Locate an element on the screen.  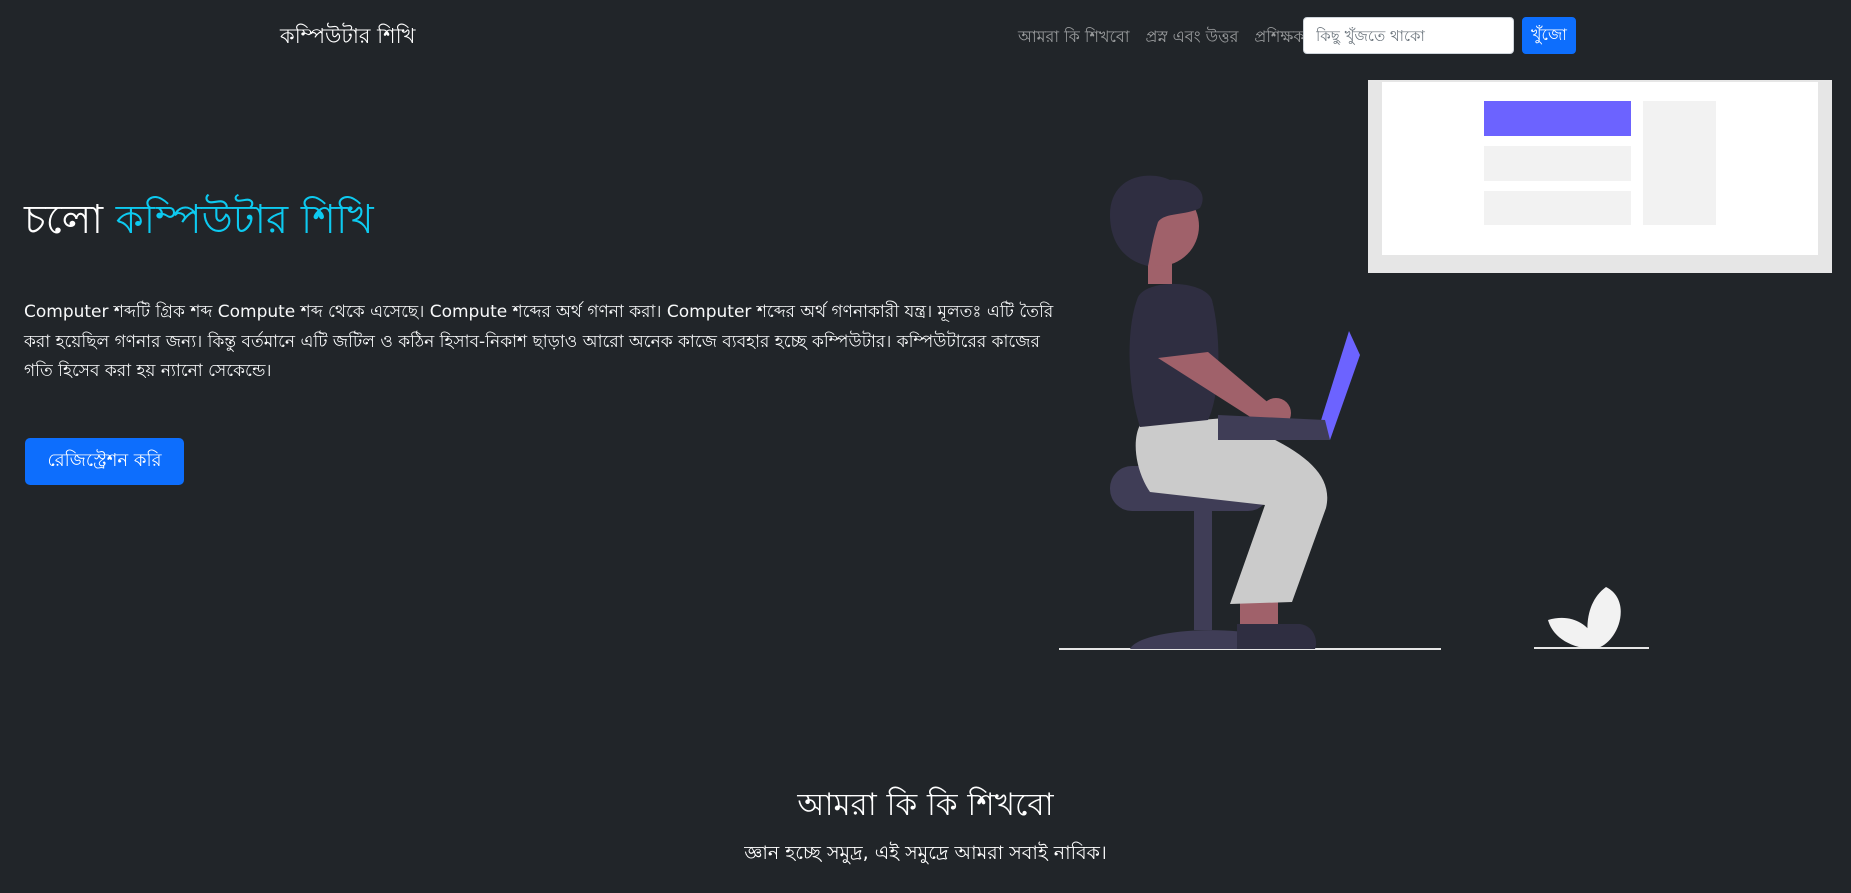
nav-link-what-we-learn: আমরা কি শিখবো is located at coordinates (1073, 37).